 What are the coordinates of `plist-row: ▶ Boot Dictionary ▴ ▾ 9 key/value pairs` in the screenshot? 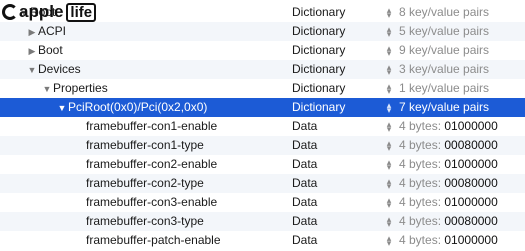 It's located at (262, 50).